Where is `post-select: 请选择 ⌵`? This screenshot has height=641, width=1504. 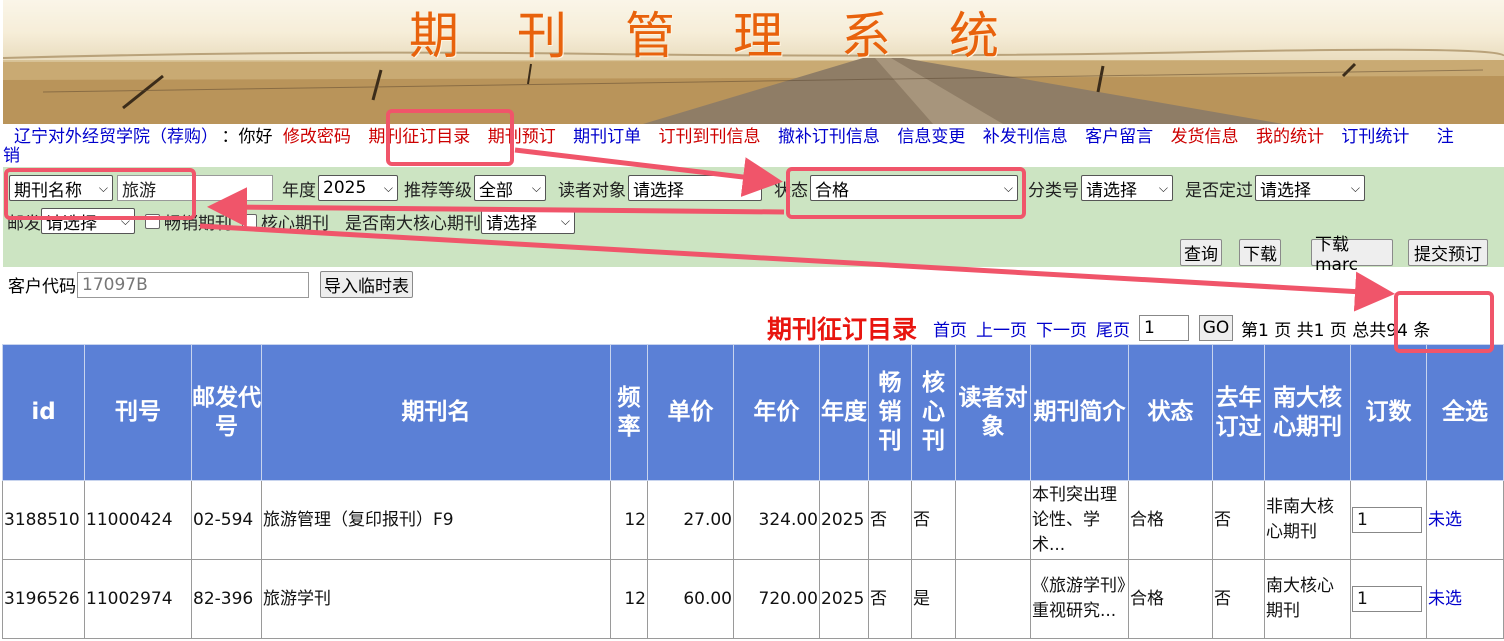 post-select: 请选择 ⌵ is located at coordinates (88, 221).